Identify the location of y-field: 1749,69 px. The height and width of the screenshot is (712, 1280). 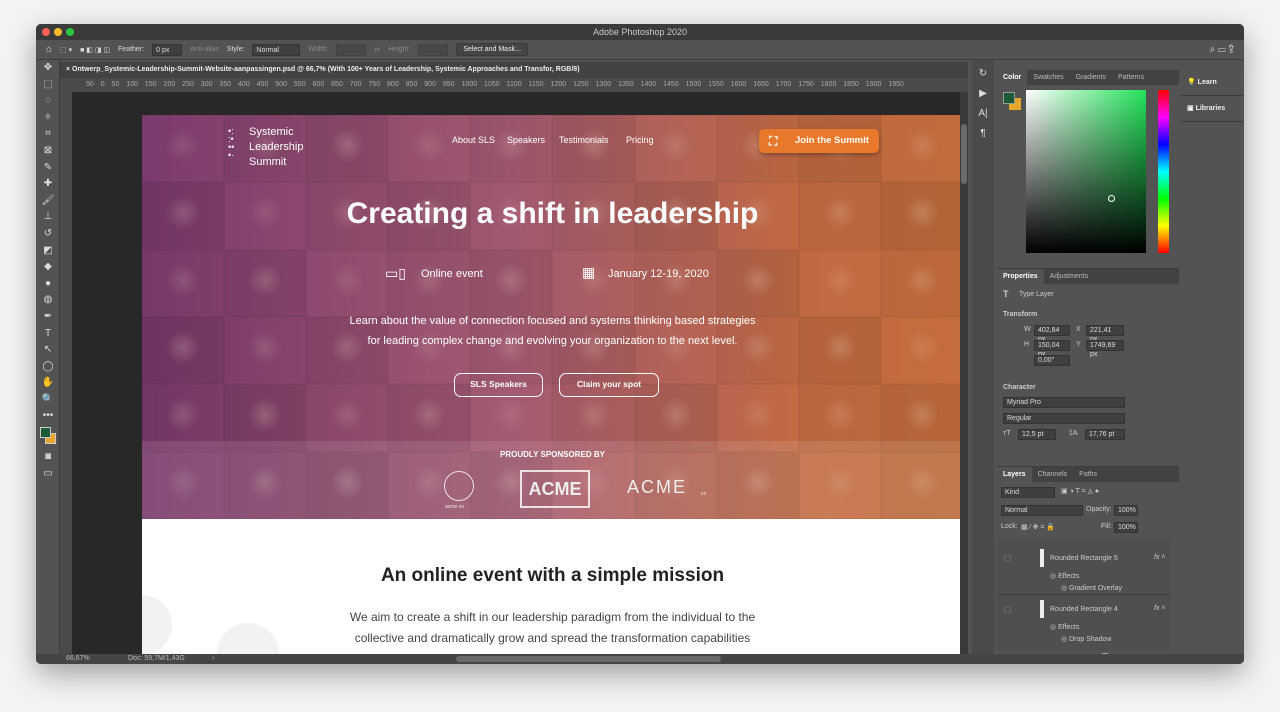
(1105, 349).